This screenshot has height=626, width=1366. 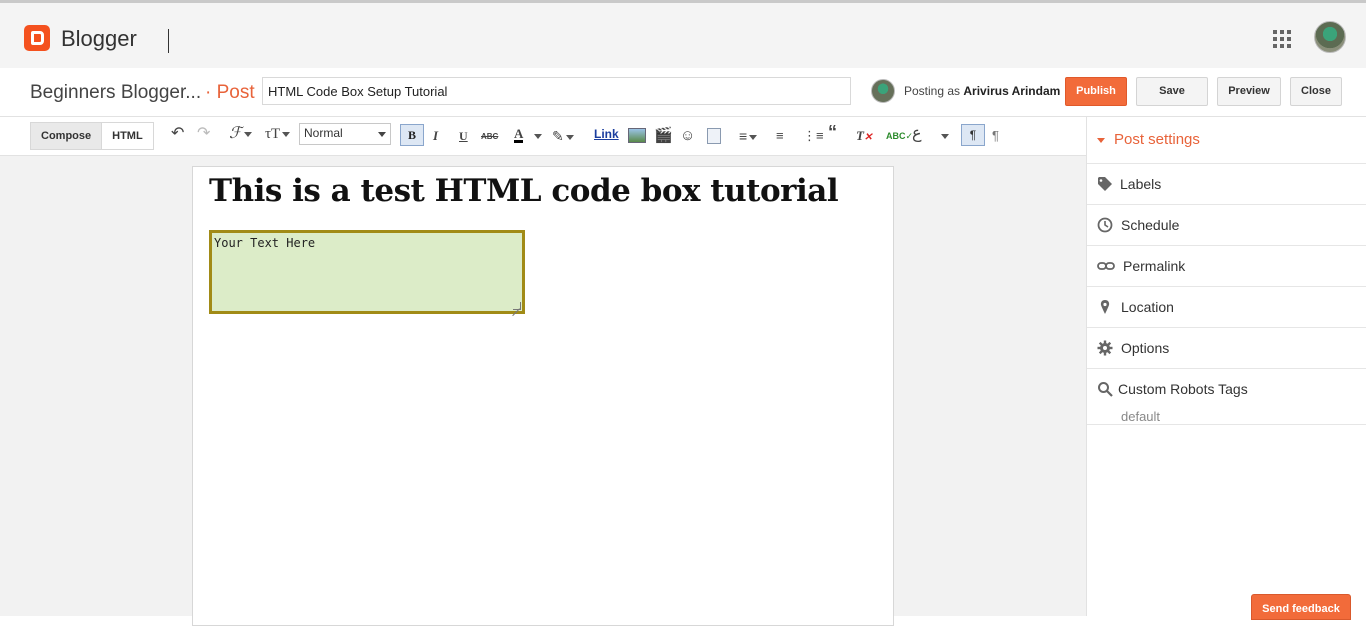 What do you see at coordinates (99, 39) in the screenshot?
I see `brand-name: Blogger` at bounding box center [99, 39].